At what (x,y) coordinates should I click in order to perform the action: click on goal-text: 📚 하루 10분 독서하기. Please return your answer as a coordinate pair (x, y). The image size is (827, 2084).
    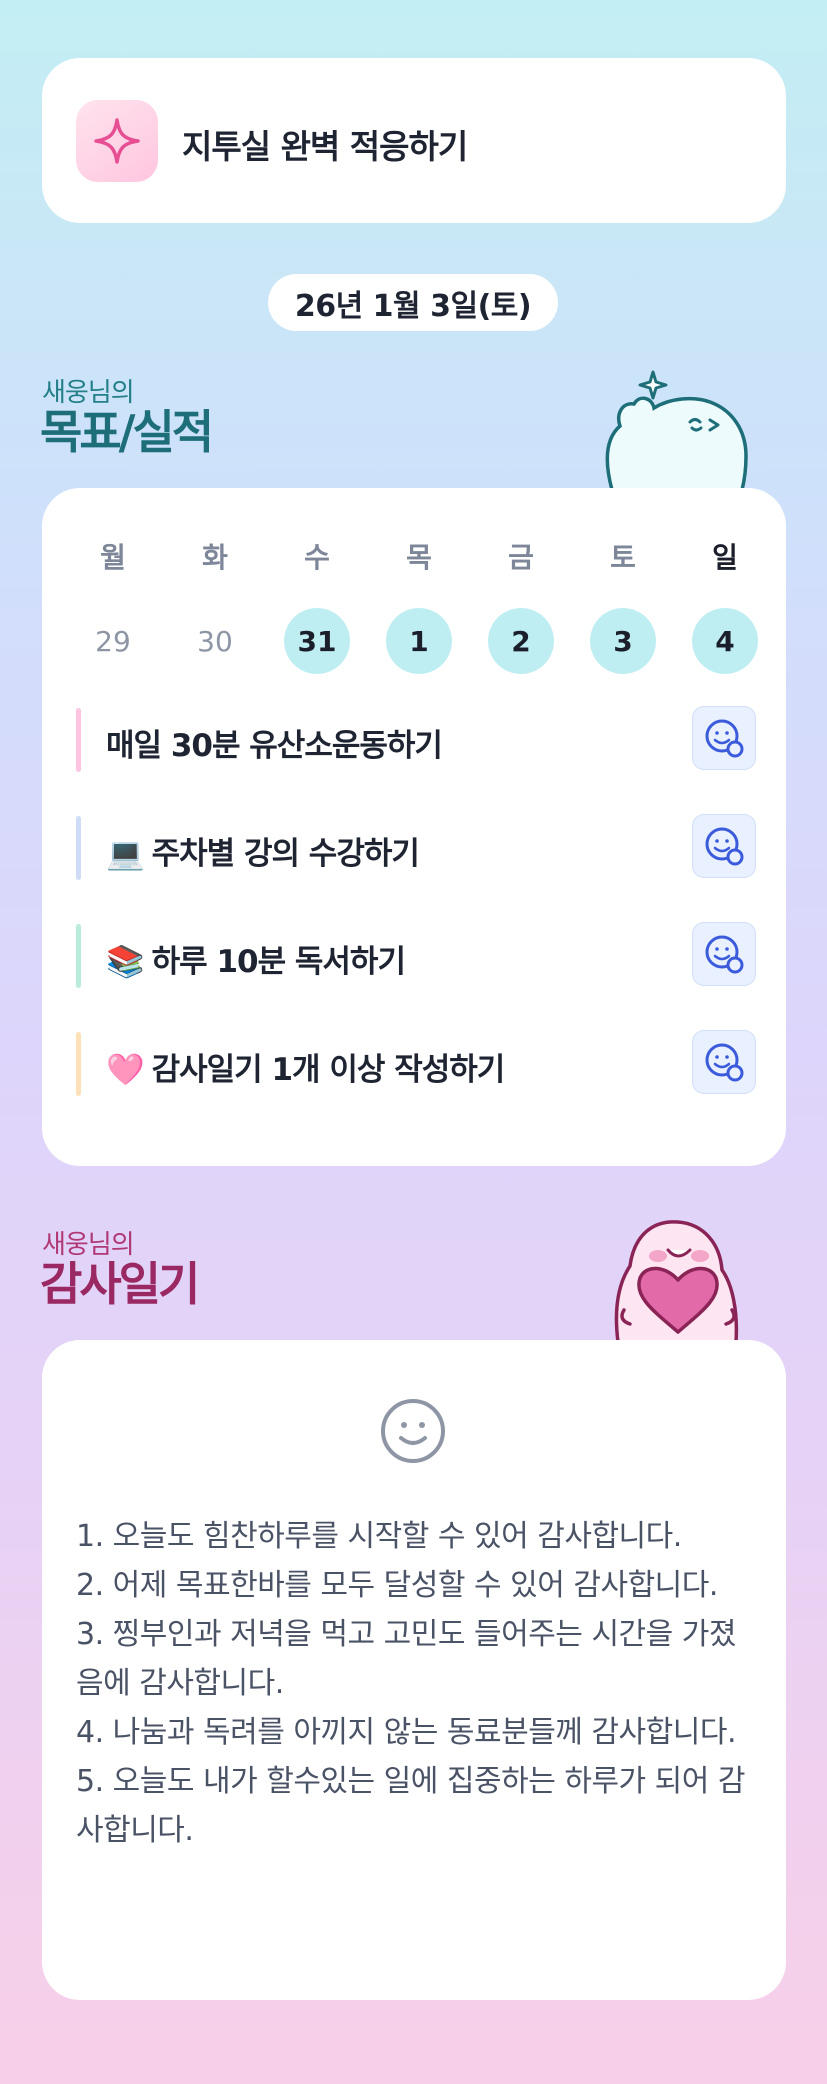
    Looking at the image, I should click on (256, 962).